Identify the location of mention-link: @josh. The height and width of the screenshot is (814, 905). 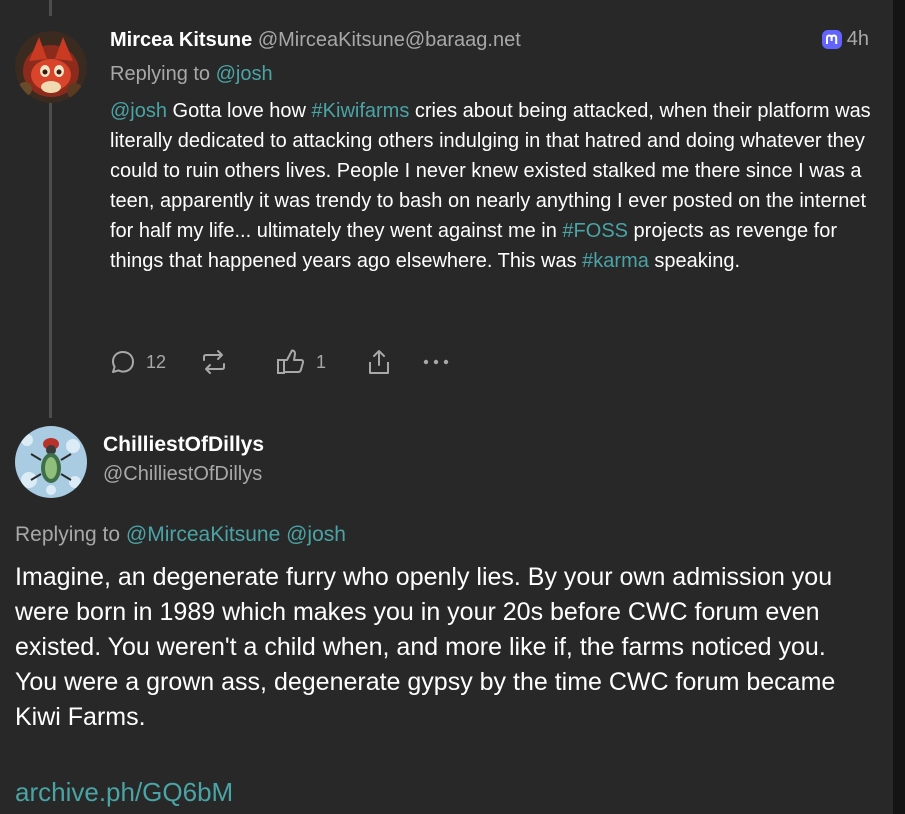
(138, 111).